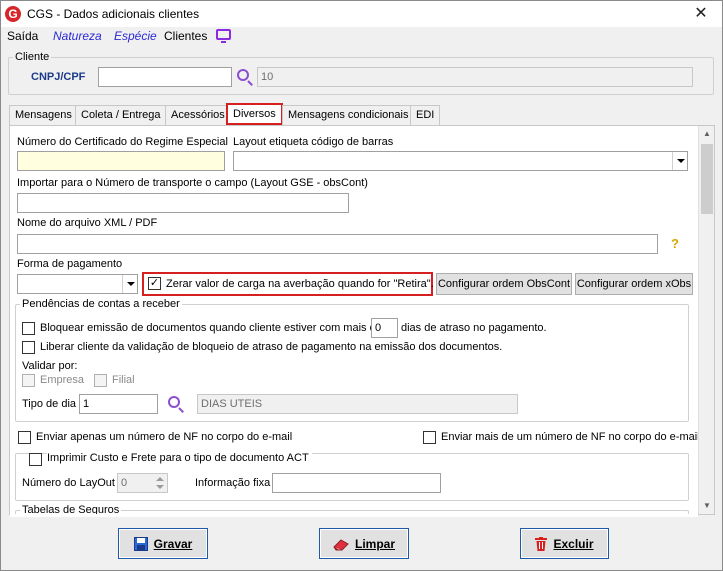 The image size is (723, 571). I want to click on tipo-dia-field: 1, so click(118, 404).